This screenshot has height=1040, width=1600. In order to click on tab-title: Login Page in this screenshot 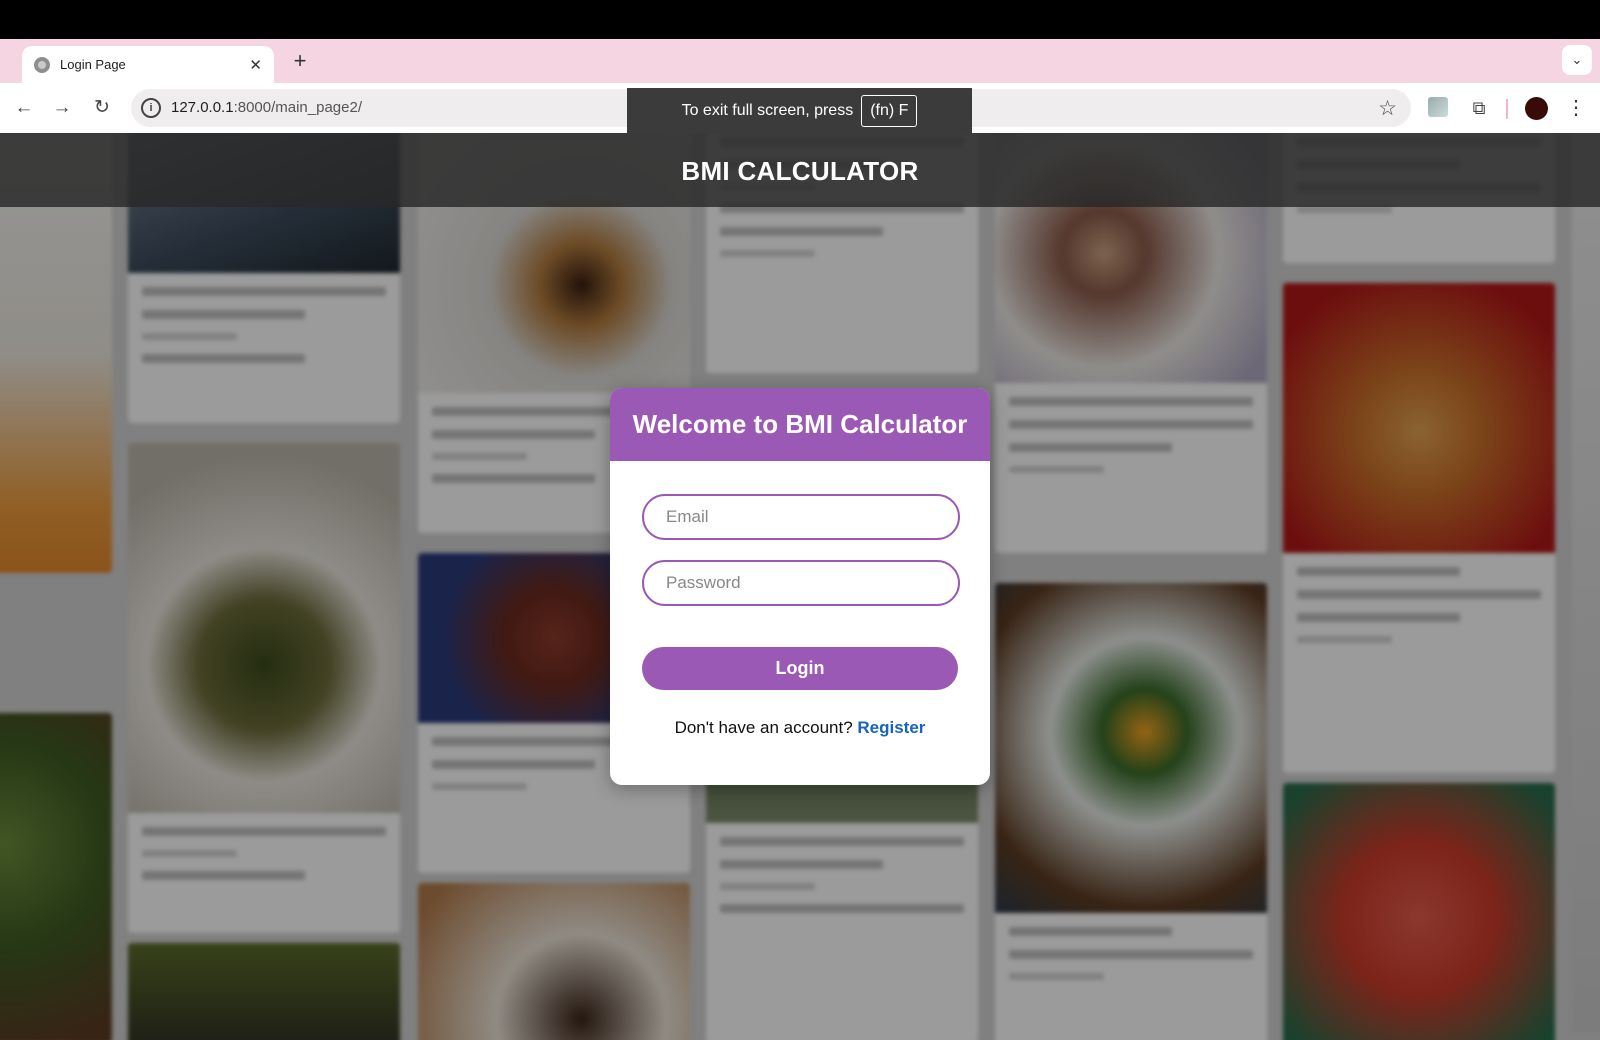, I will do `click(93, 64)`.